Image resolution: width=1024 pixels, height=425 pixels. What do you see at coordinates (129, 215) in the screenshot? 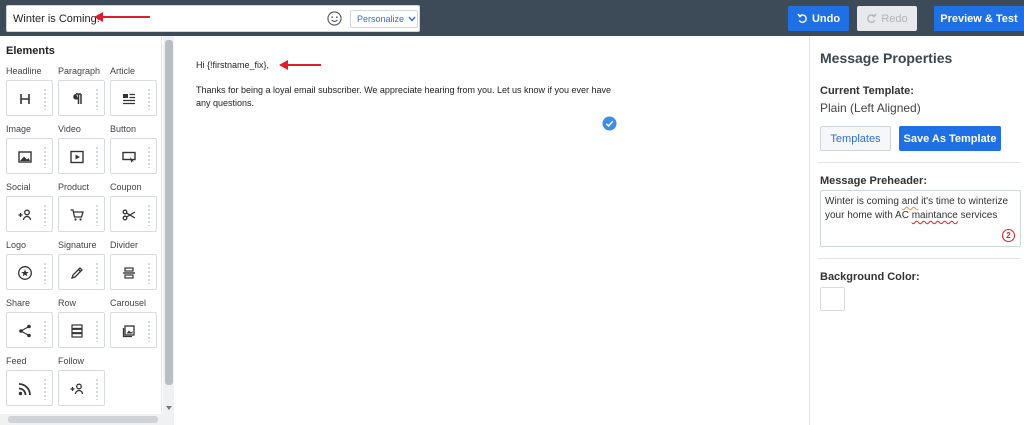
I see `scissors-icon` at bounding box center [129, 215].